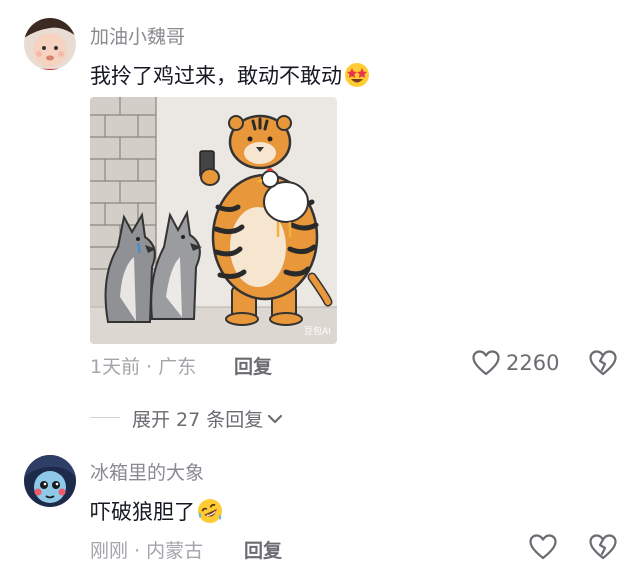  What do you see at coordinates (115, 367) in the screenshot?
I see `comment-time: 1天前` at bounding box center [115, 367].